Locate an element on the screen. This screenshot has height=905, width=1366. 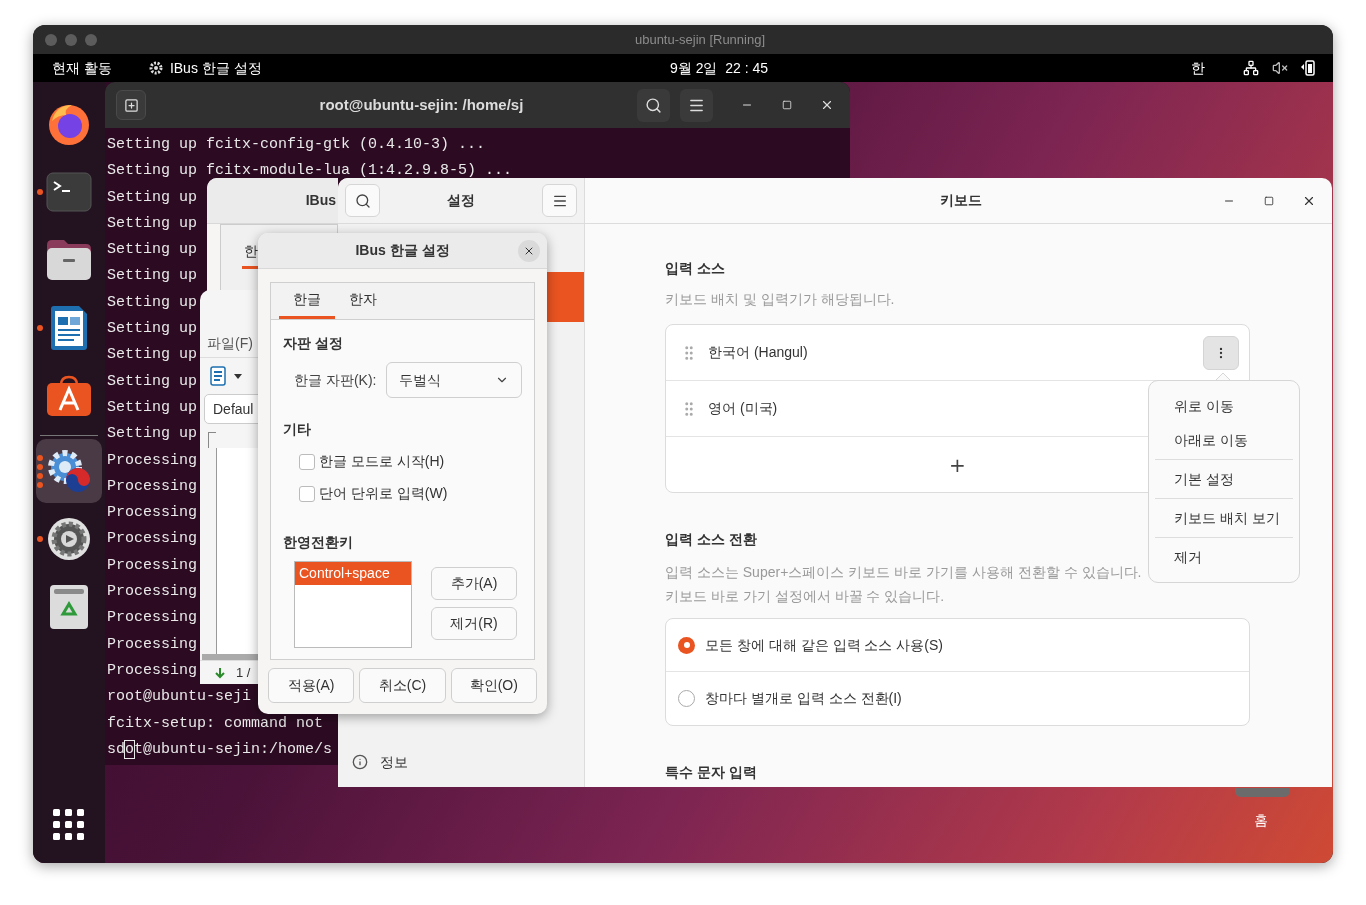
menu-item: 기본 설정 is located at coordinates (1224, 479).